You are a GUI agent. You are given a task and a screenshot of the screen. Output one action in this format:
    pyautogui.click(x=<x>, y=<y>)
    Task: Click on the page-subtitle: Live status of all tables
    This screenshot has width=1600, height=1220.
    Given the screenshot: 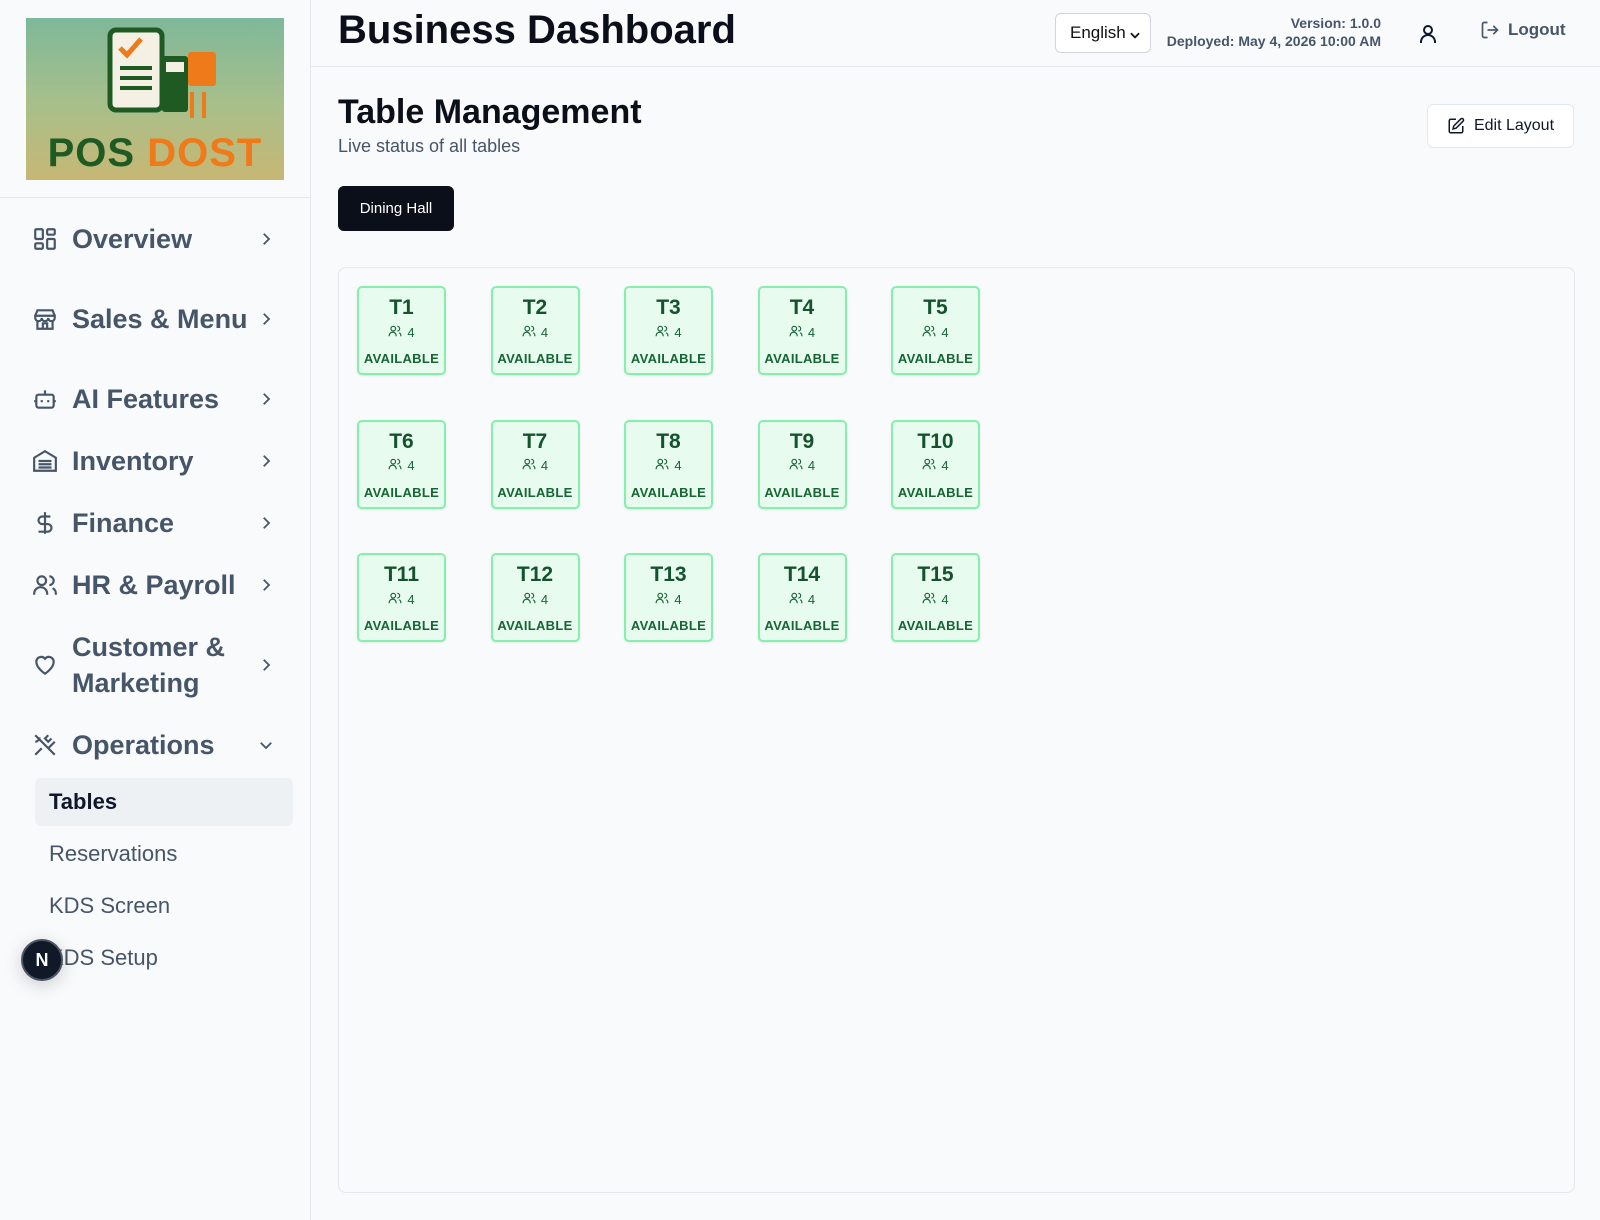 What is the action you would take?
    pyautogui.click(x=429, y=146)
    